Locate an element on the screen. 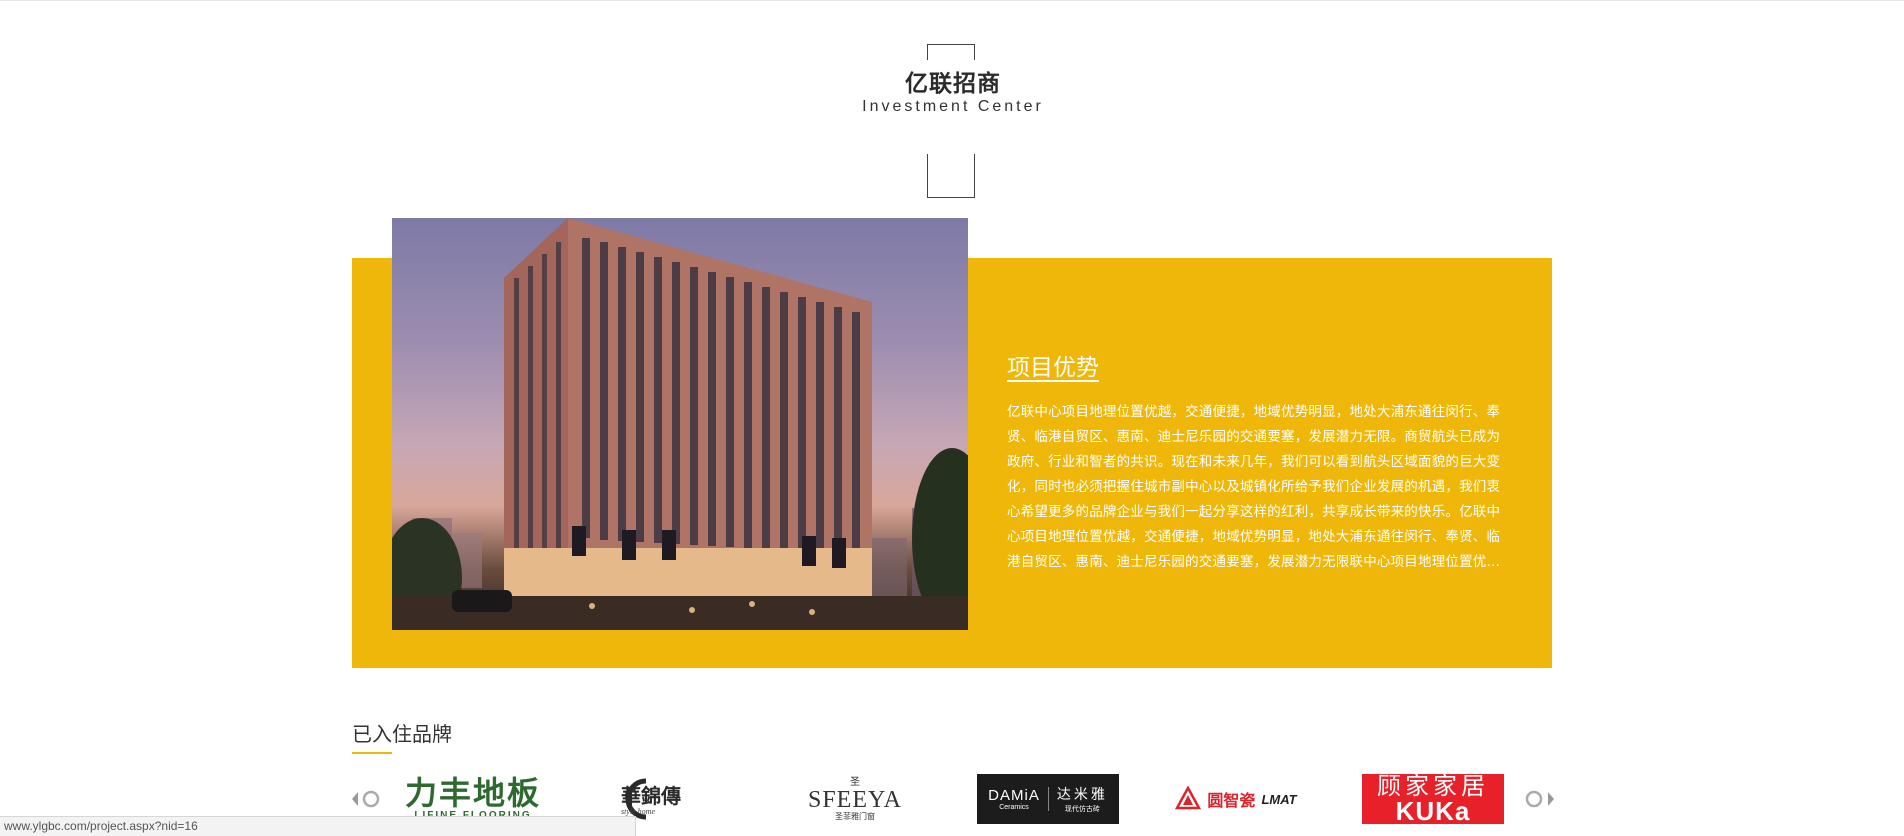 This screenshot has height=836, width=1904. building-illustration is located at coordinates (680, 424).